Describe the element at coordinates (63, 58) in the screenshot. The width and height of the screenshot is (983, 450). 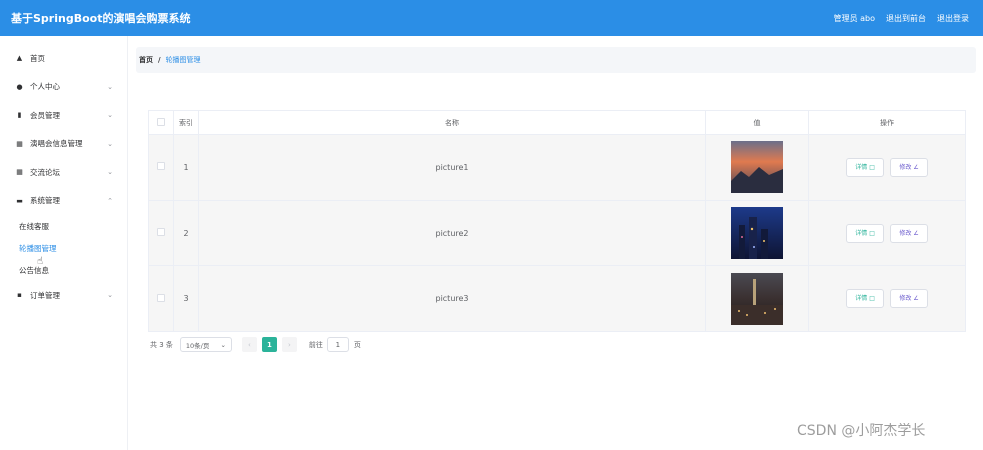
I see `sidebar-item-home: ▲ 首页` at that location.